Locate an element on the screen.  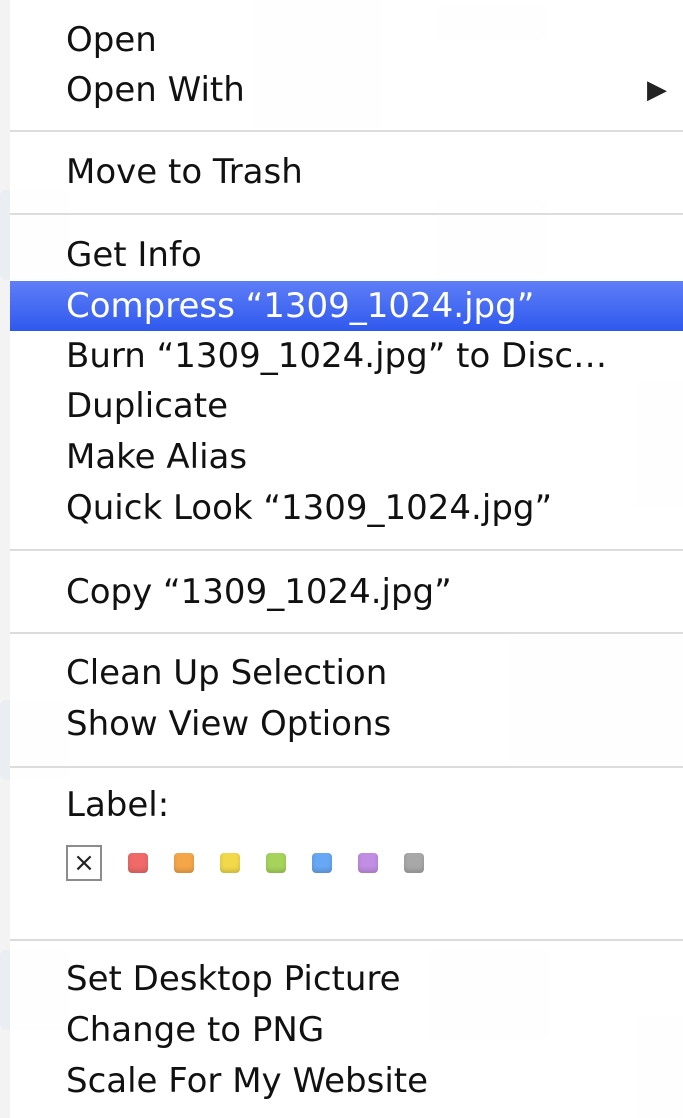
menu-item-move-to-trash: Move to Trash is located at coordinates (346, 172).